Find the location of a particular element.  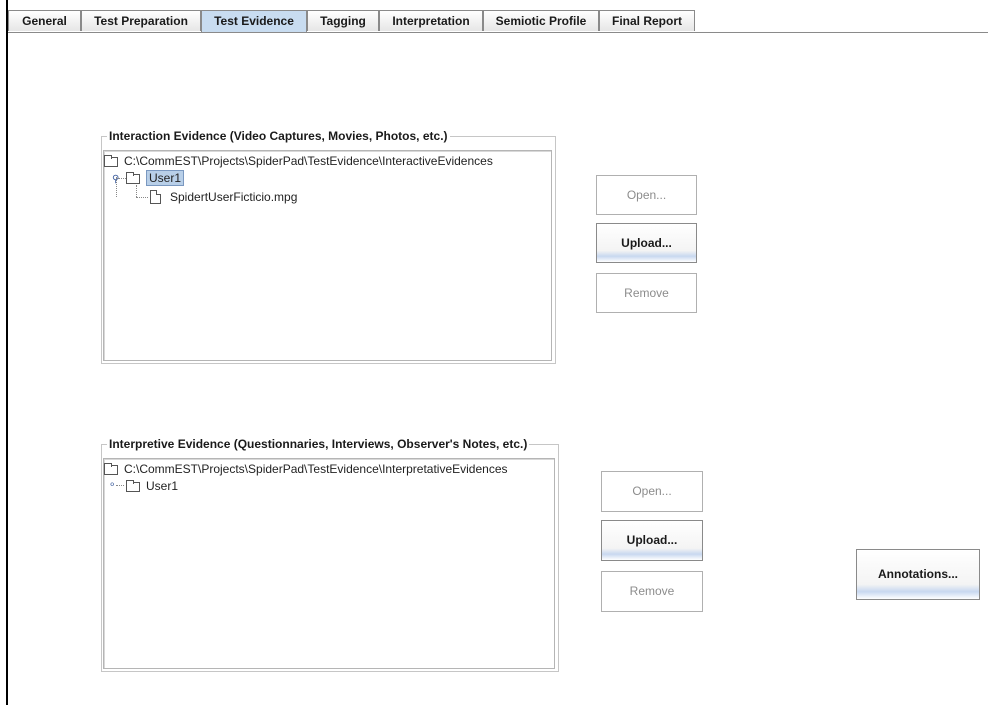

tree-file-label: SpidertUserFicticio.mpg is located at coordinates (234, 197).